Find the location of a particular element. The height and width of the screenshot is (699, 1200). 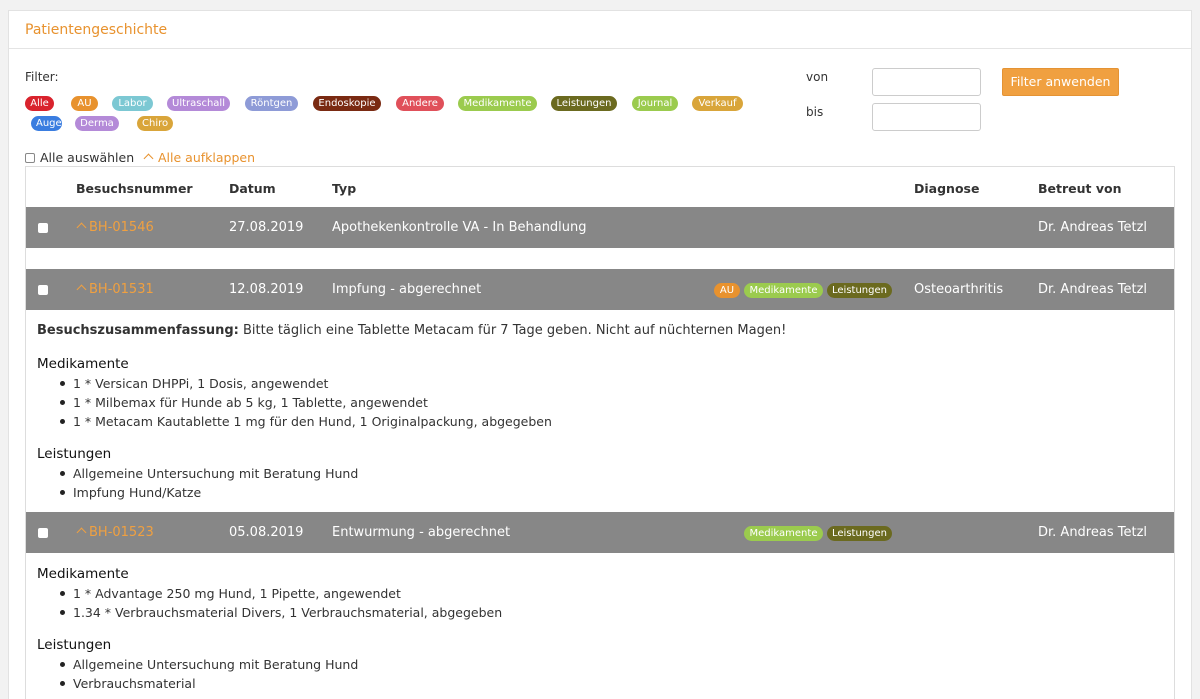

expand-all-label: Alle aufklappen is located at coordinates (206, 157).